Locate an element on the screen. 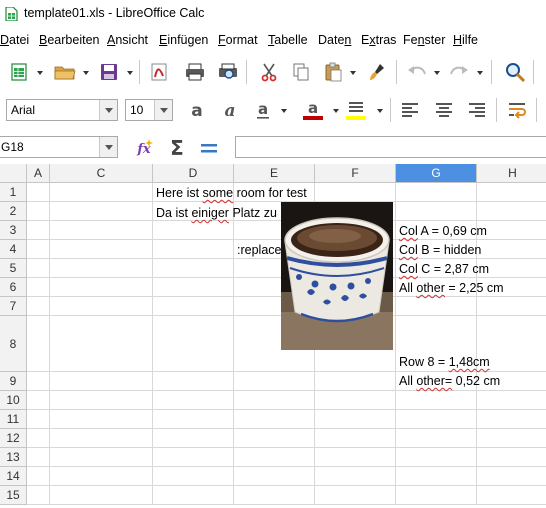 The image size is (546, 508). cell-g8: Row 8 = 1,48cm is located at coordinates (444, 362).